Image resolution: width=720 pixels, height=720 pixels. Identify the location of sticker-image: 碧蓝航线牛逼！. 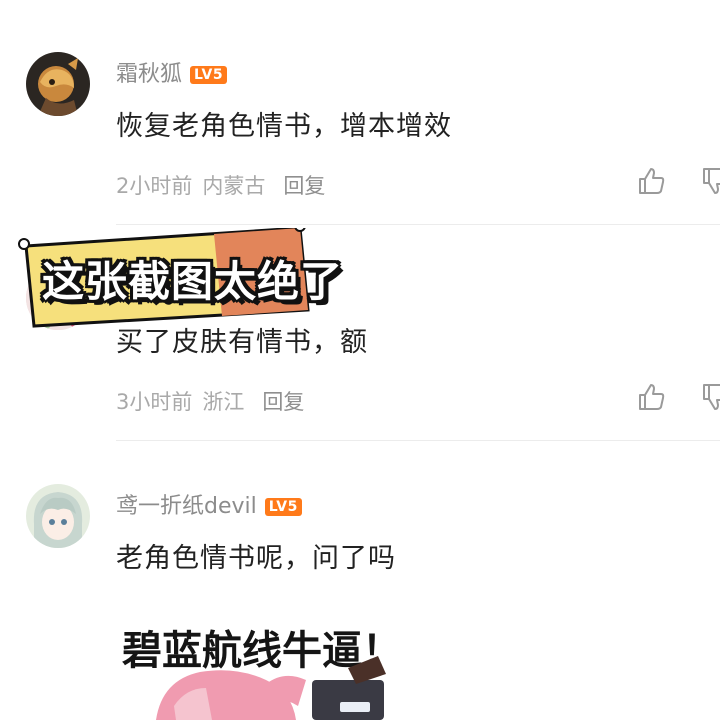
(266, 658).